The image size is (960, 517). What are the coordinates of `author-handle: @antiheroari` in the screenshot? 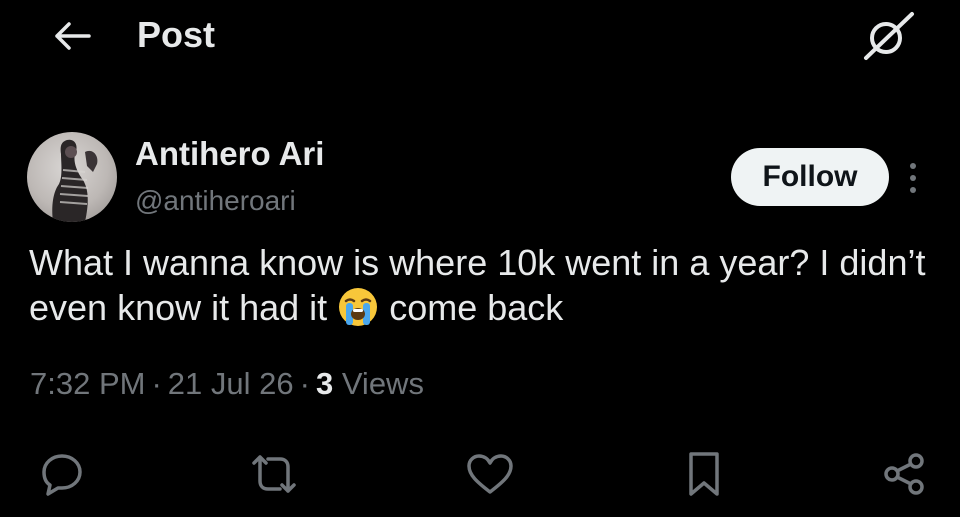 It's located at (215, 201).